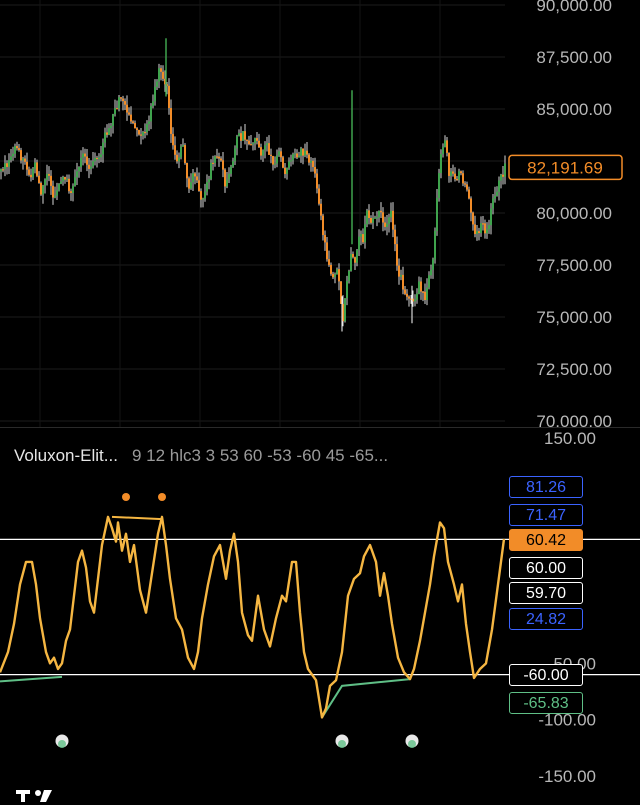  I want to click on price-axis-tick: 77,500.00, so click(574, 265).